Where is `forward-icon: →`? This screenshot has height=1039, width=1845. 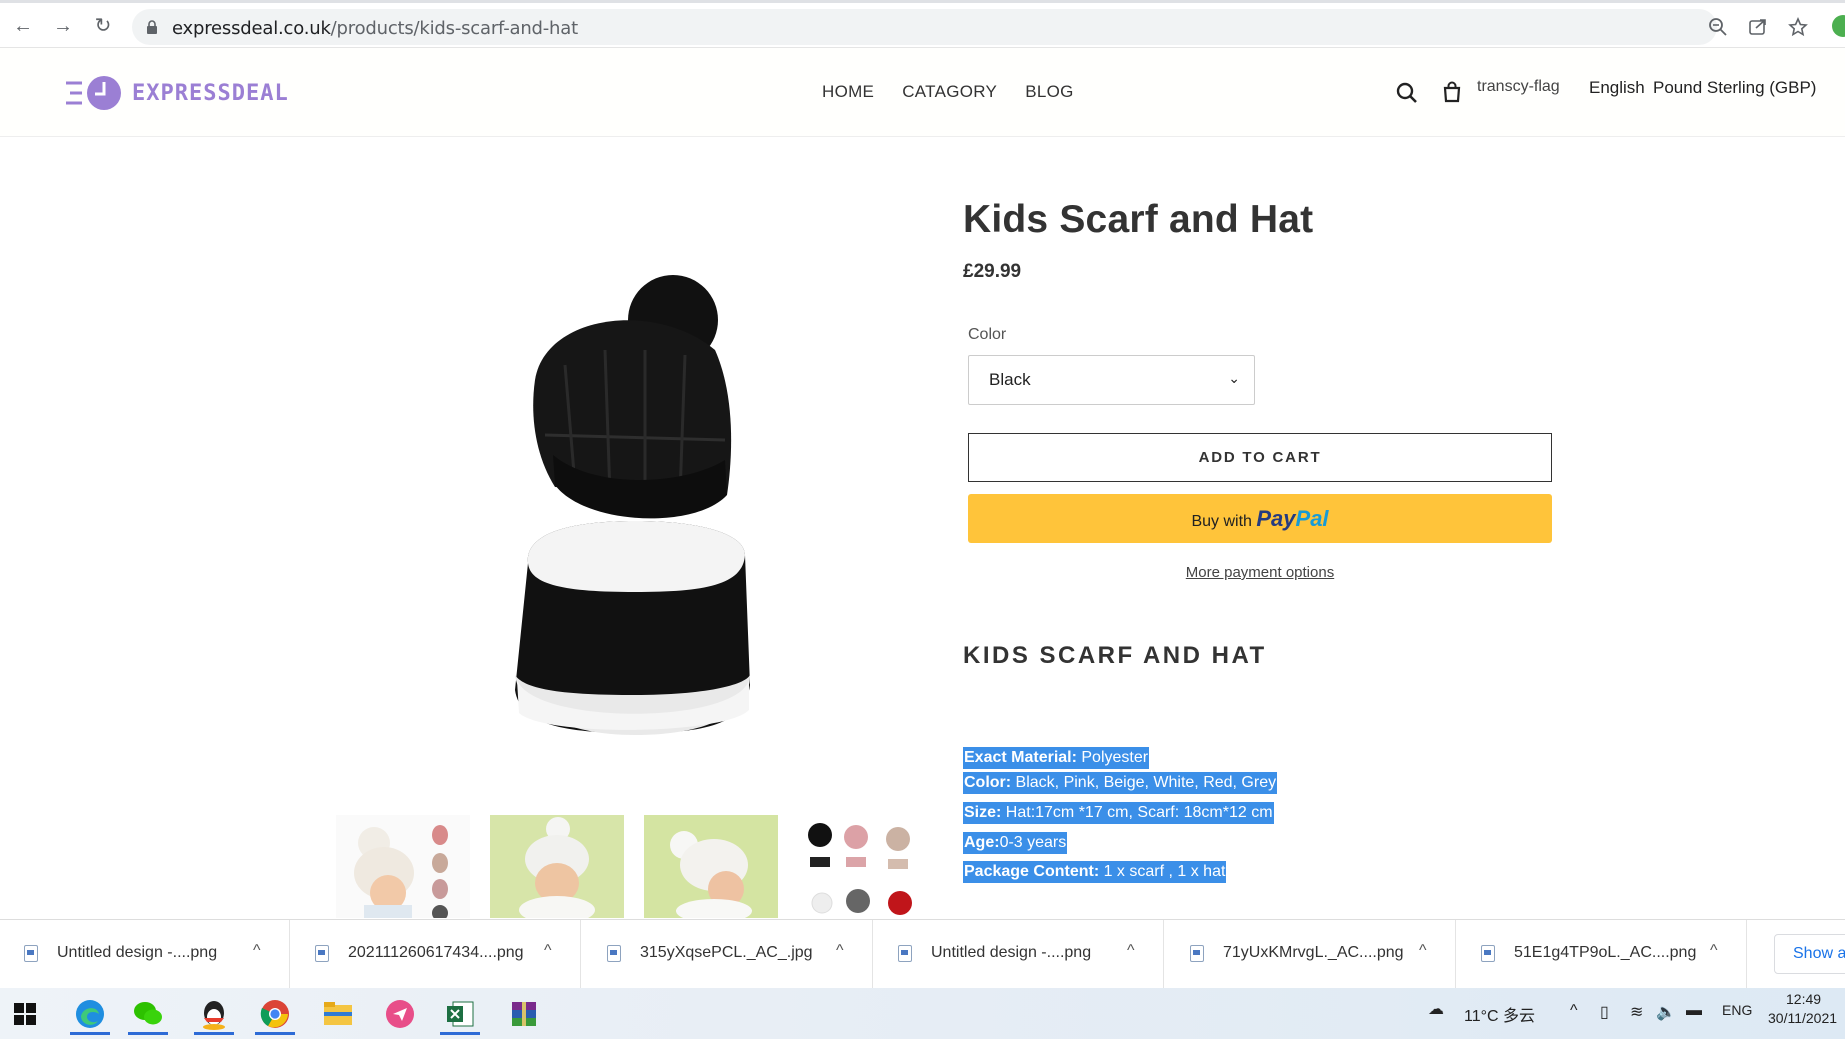 forward-icon: → is located at coordinates (63, 26).